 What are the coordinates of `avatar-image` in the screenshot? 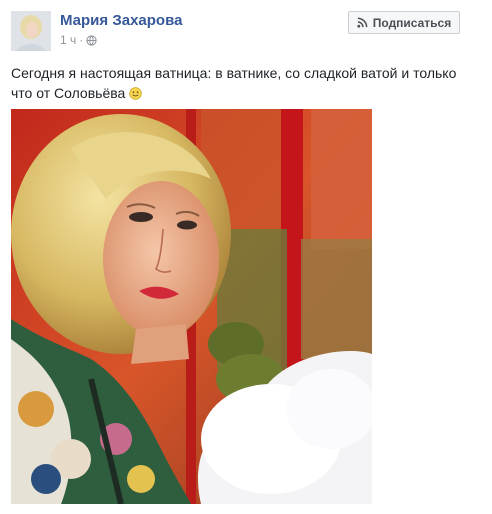 It's located at (31, 31).